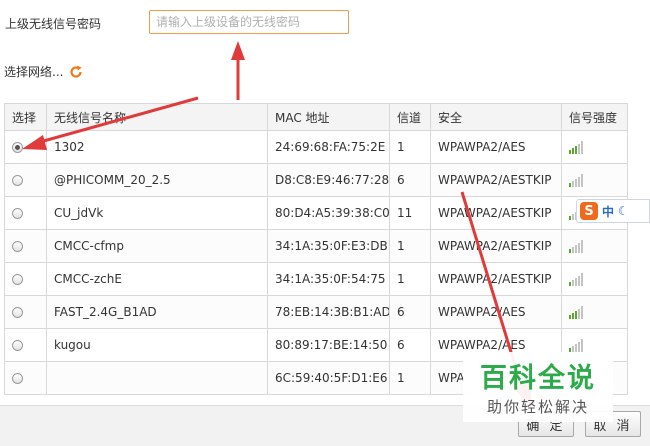 This screenshot has width=650, height=446. Describe the element at coordinates (238, 70) in the screenshot. I see `arrow-up-to-password` at that location.